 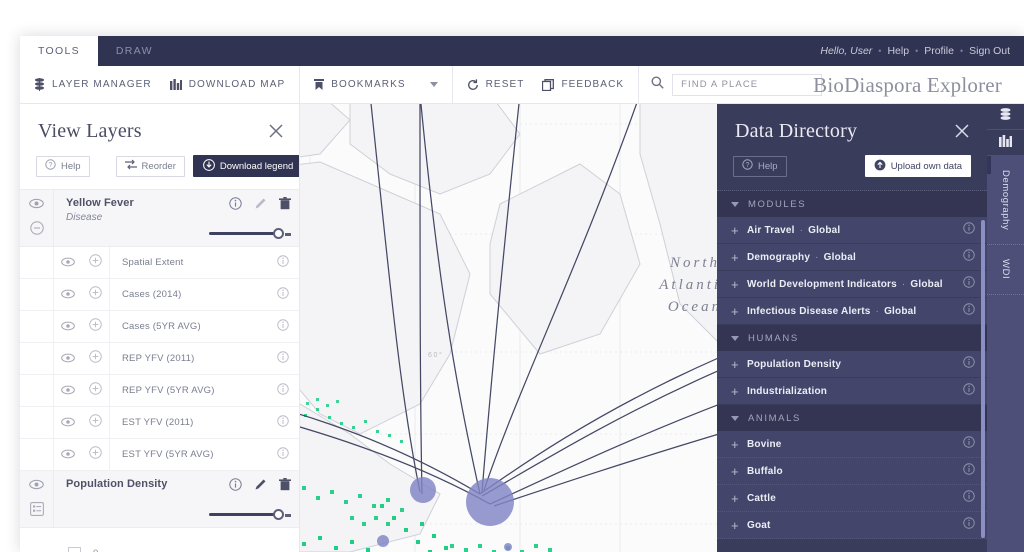 I want to click on upload-own-data-button: Upload own data, so click(x=917, y=166).